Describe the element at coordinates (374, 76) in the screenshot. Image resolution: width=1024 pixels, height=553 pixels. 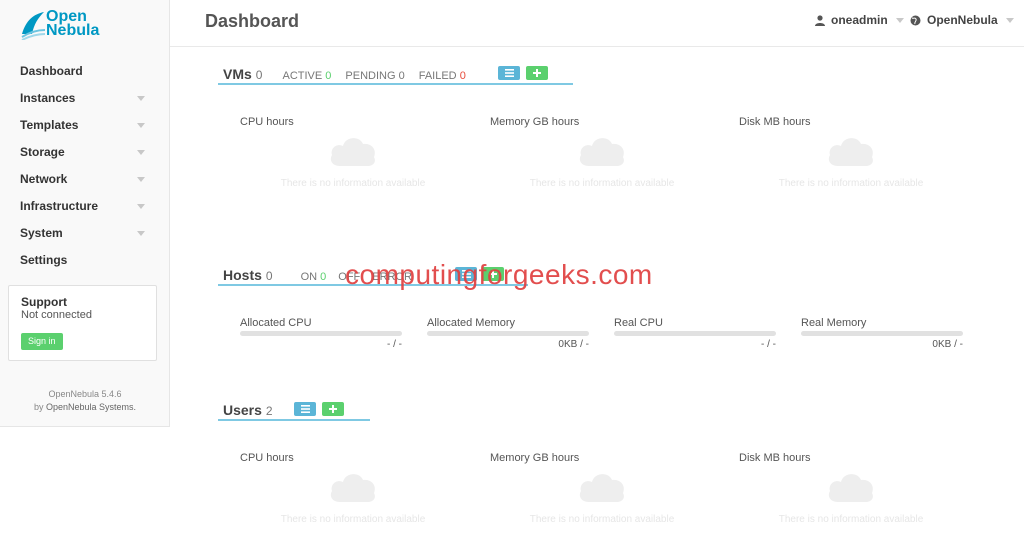
I see `vms-pending-stat: PENDING 0` at that location.